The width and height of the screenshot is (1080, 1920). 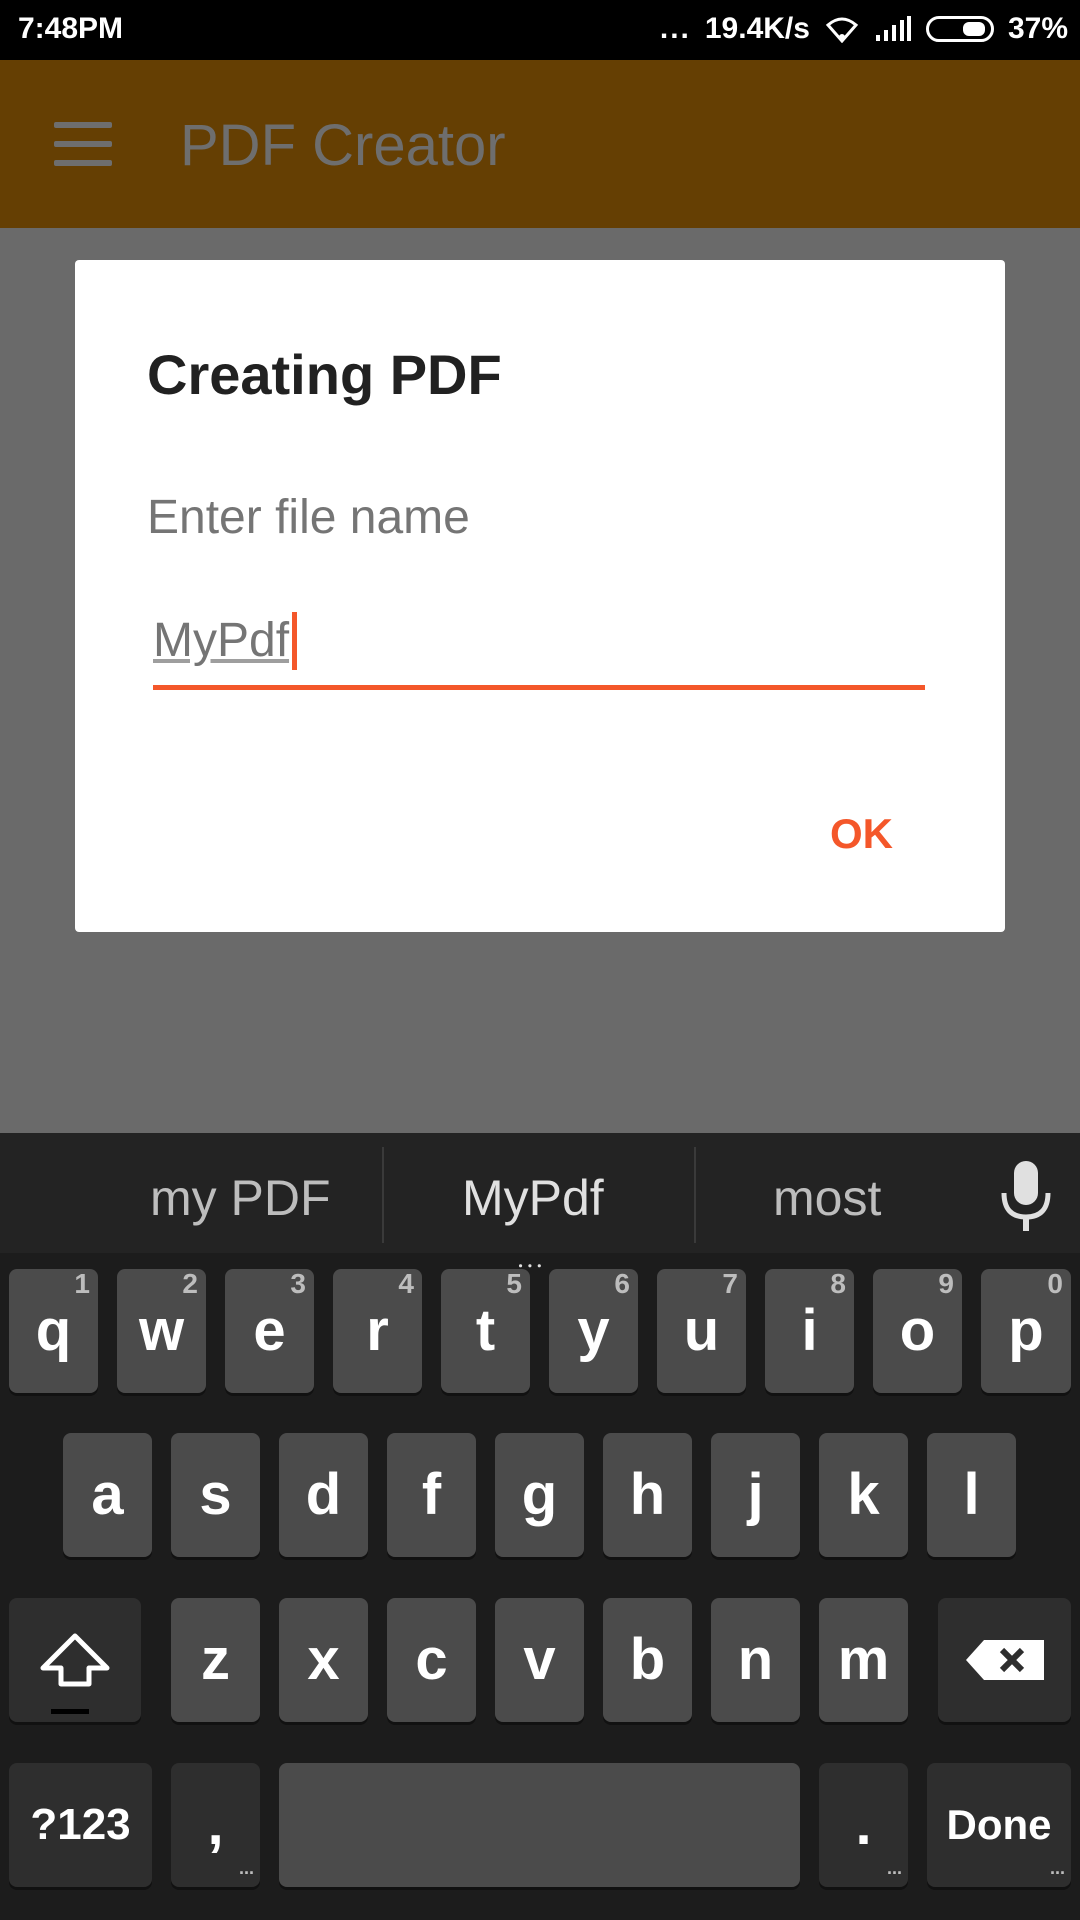 I want to click on ok-button: OK, so click(x=861, y=834).